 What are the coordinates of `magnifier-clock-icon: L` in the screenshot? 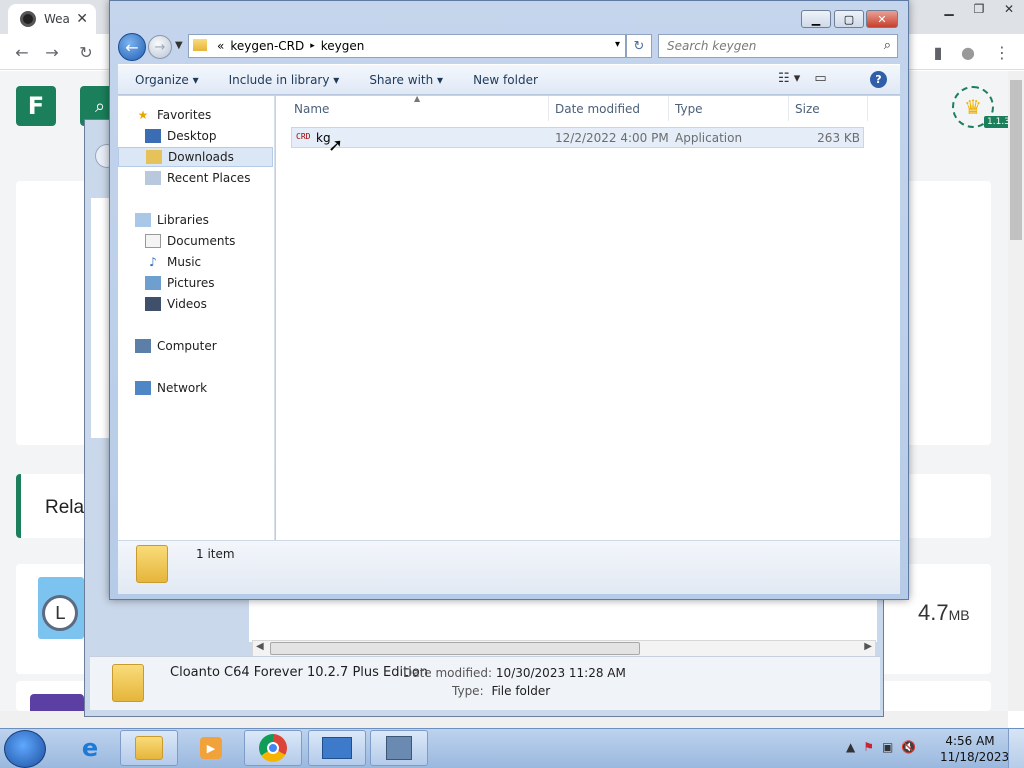 It's located at (60, 613).